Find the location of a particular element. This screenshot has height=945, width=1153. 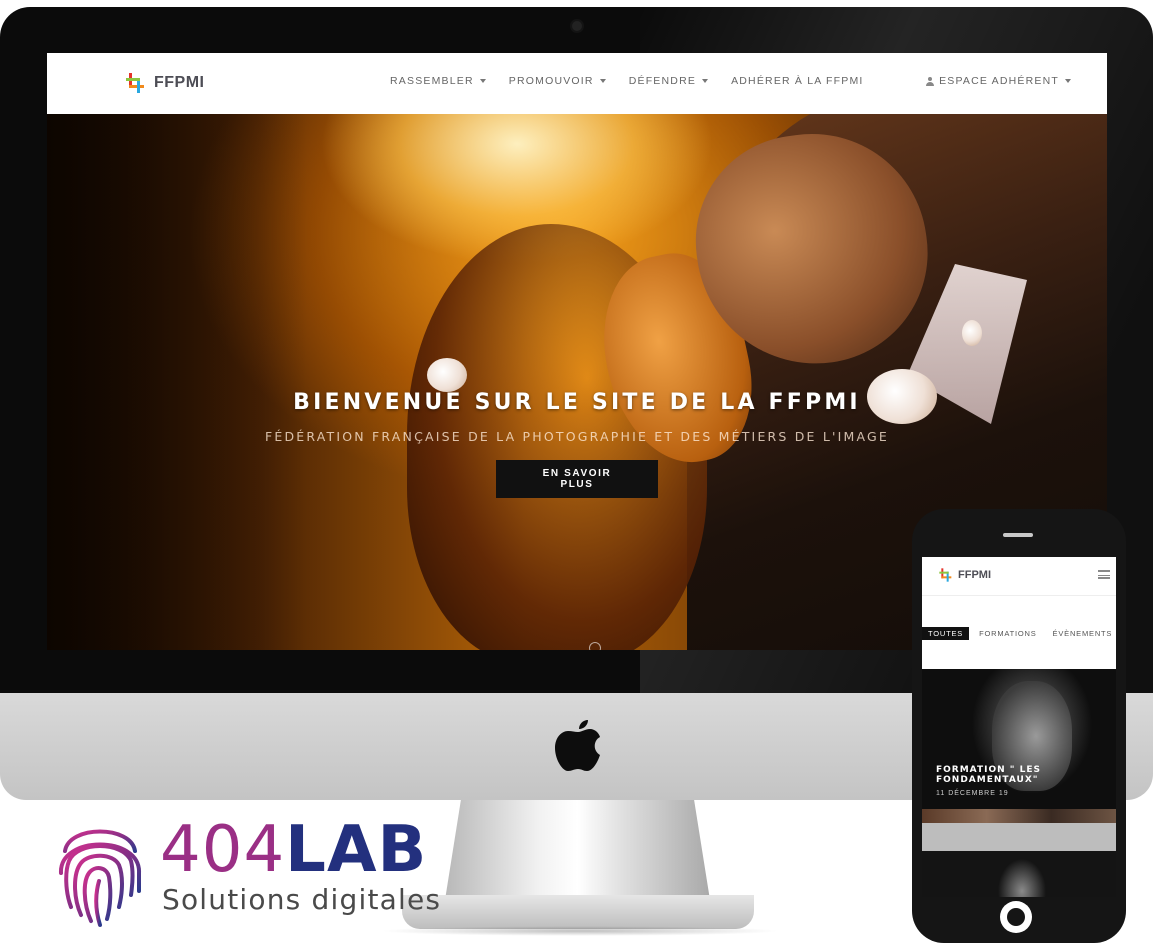

nav-item-defendre: DÉFENDRE is located at coordinates (668, 81).